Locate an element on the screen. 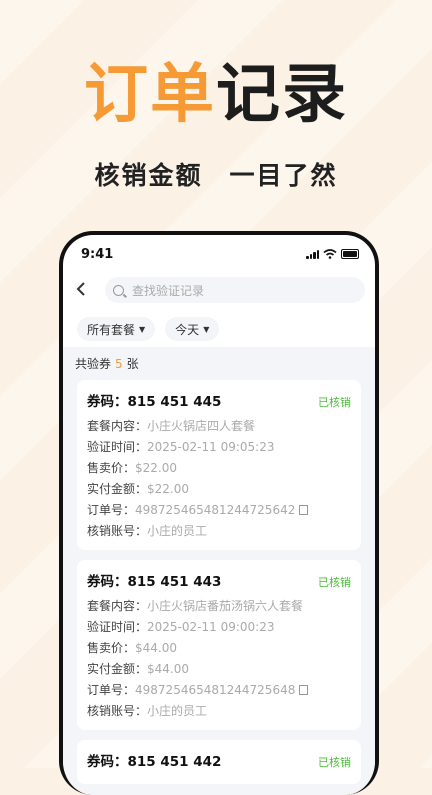  order-number-row: 订单号：498725465481244725642 is located at coordinates (219, 510).